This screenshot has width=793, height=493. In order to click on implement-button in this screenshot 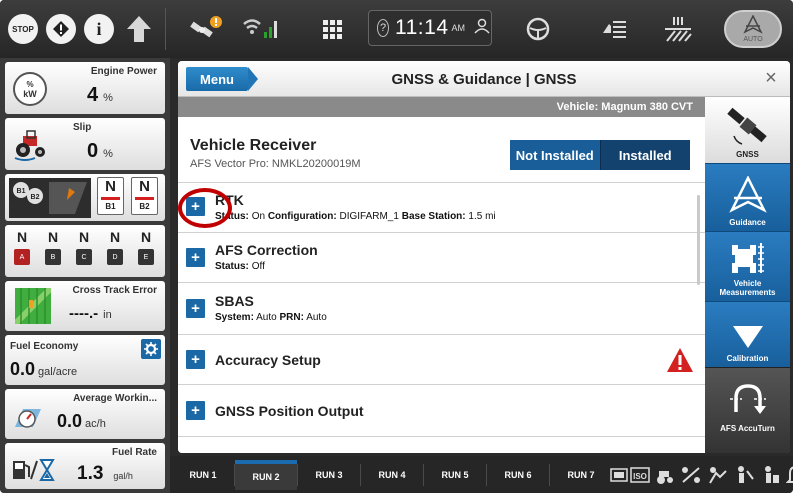, I will do `click(614, 29)`.